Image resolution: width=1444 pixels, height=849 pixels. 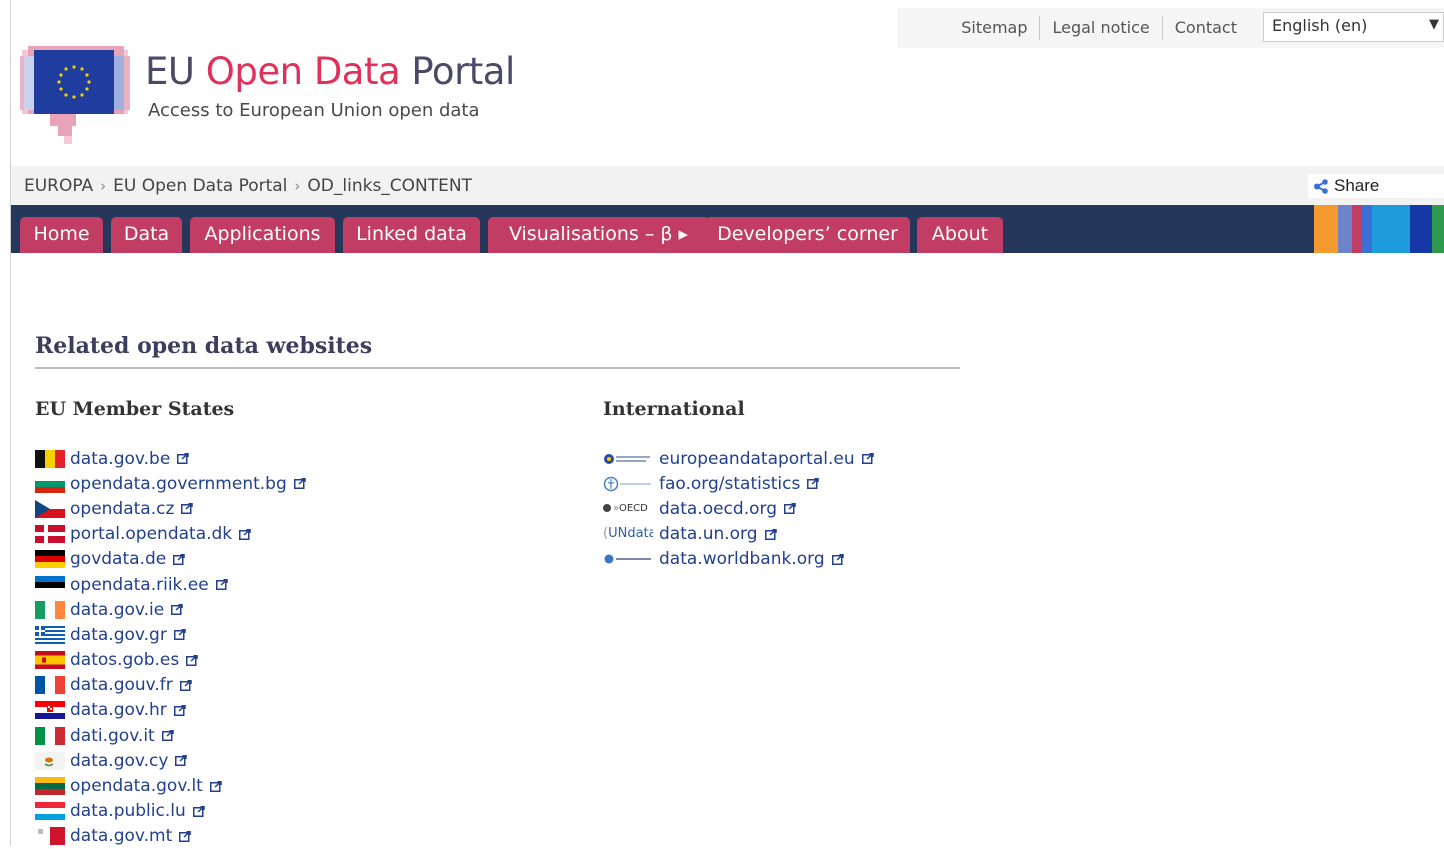 What do you see at coordinates (175, 71) in the screenshot?
I see `title-start: EU` at bounding box center [175, 71].